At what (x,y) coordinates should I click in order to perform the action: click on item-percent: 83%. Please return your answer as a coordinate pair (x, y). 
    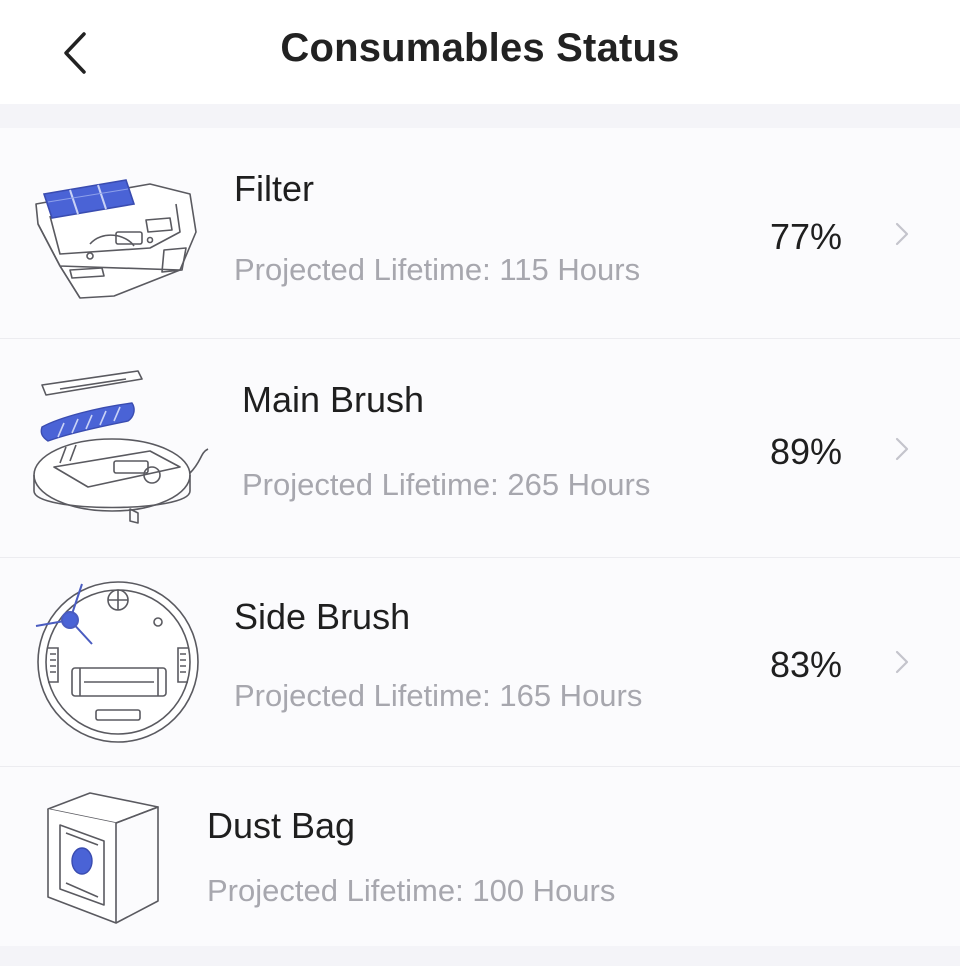
    Looking at the image, I should click on (805, 664).